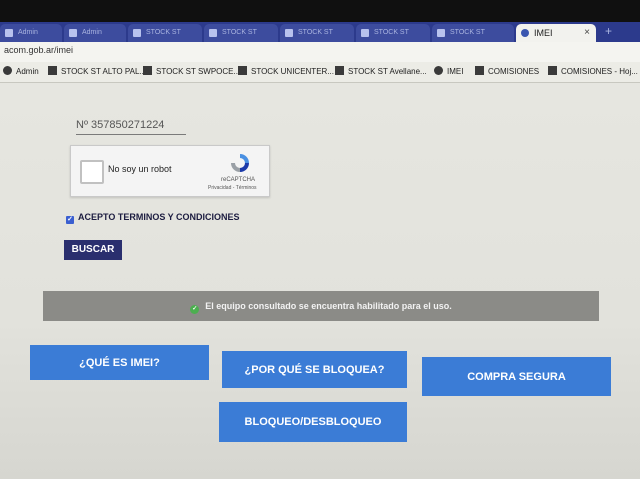  Describe the element at coordinates (195, 309) in the screenshot. I see `check-circle-icon: ✓` at that location.